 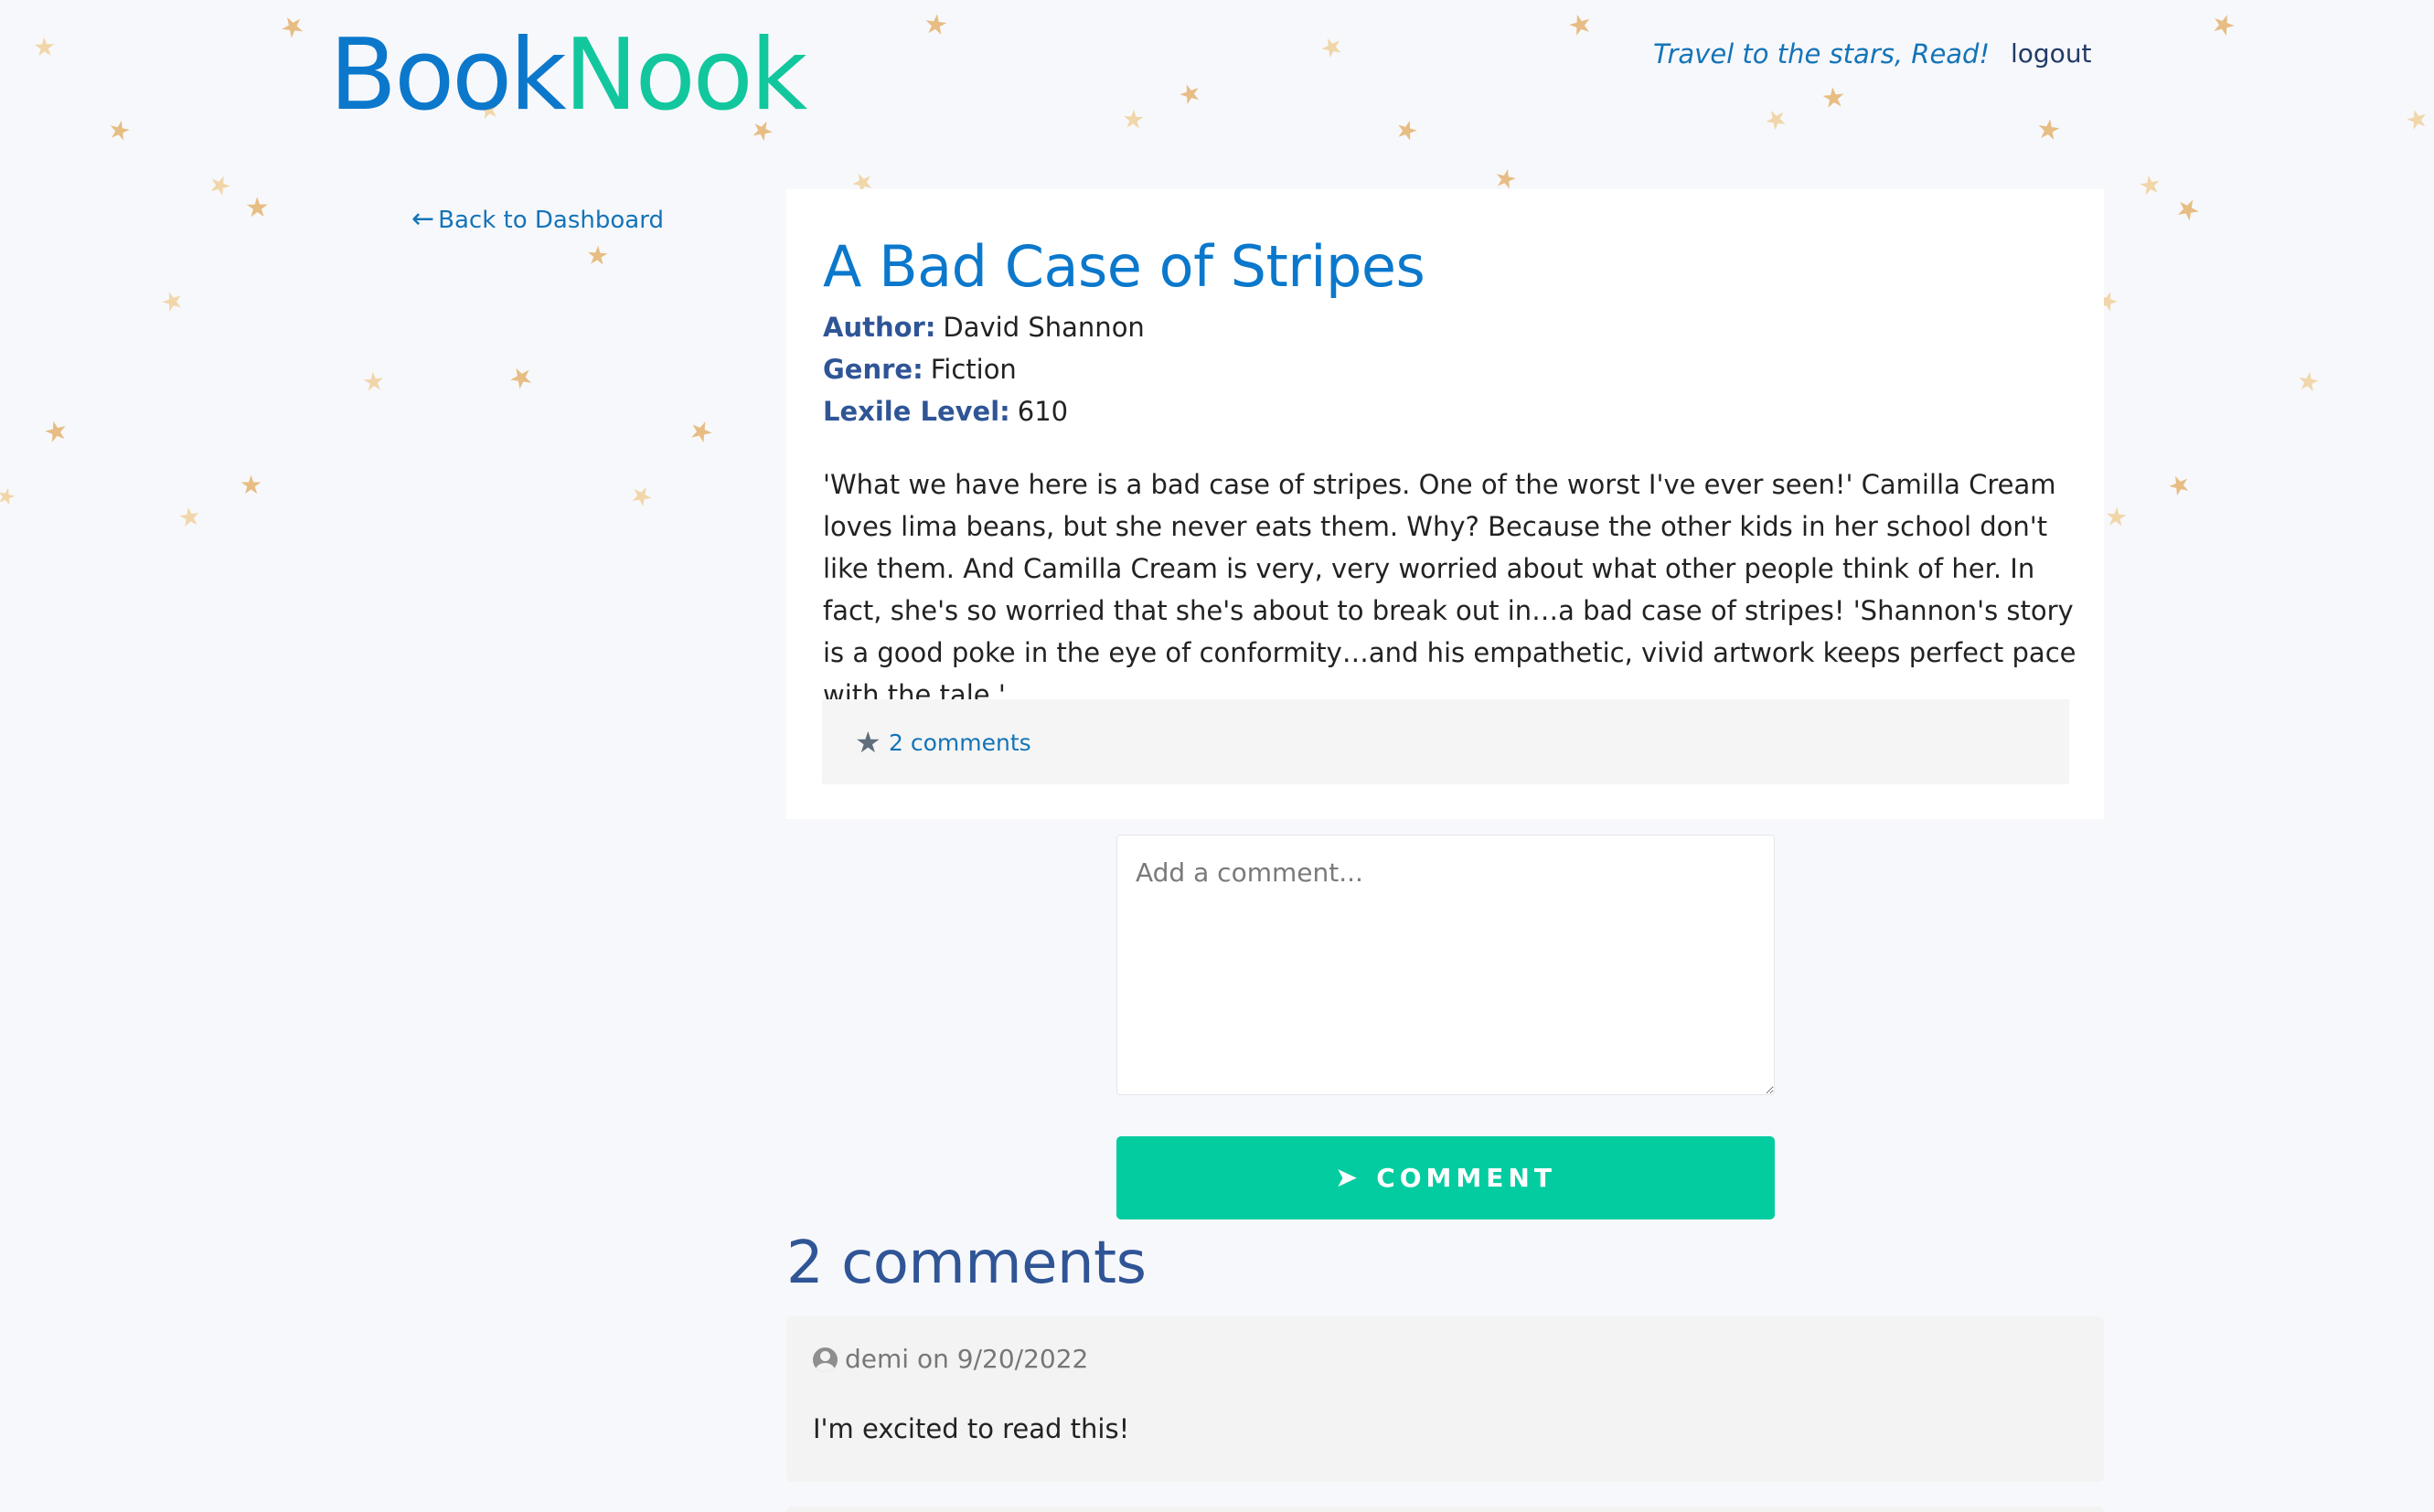 What do you see at coordinates (932, 1359) in the screenshot?
I see `comment-on-word: on` at bounding box center [932, 1359].